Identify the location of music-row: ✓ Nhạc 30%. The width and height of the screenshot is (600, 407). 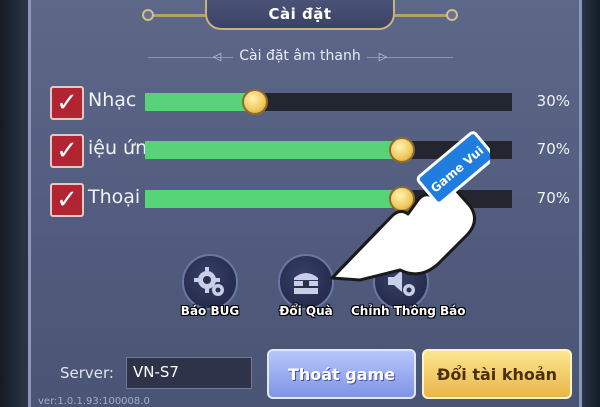
(310, 103).